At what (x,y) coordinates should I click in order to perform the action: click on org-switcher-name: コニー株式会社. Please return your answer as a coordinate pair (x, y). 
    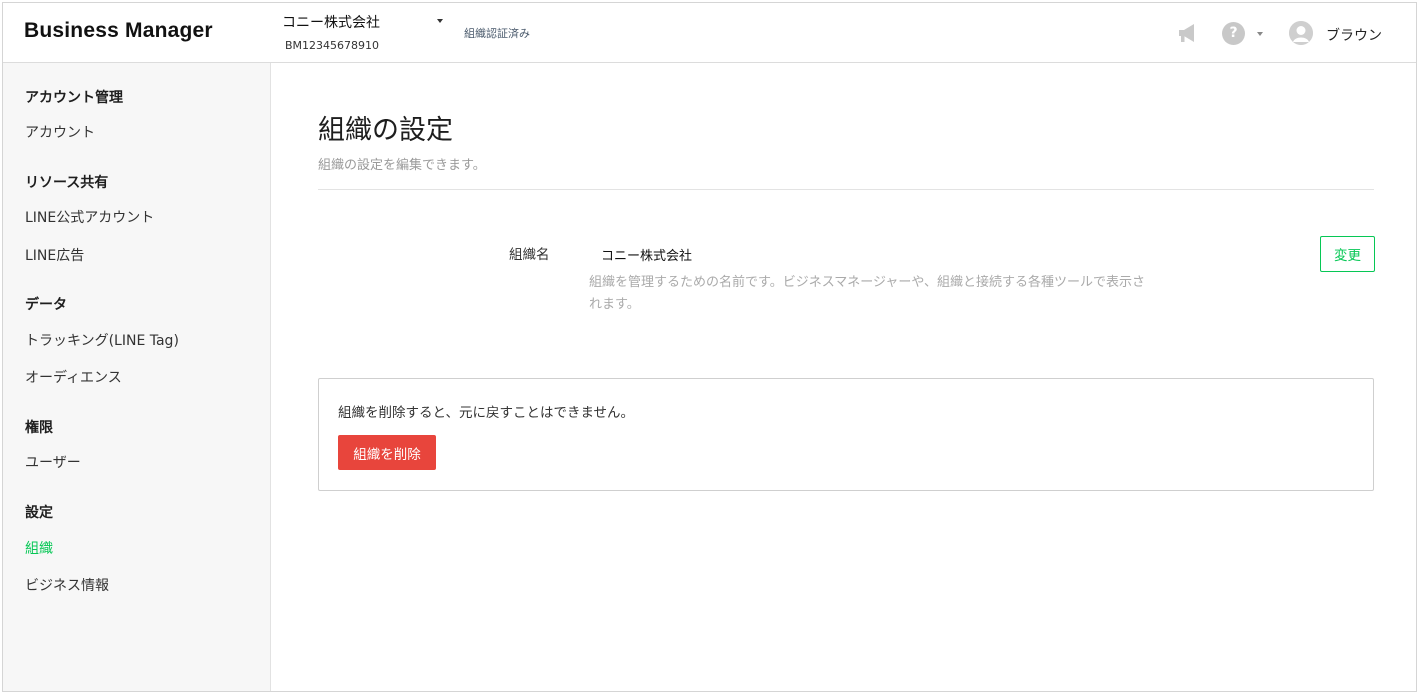
    Looking at the image, I should click on (331, 23).